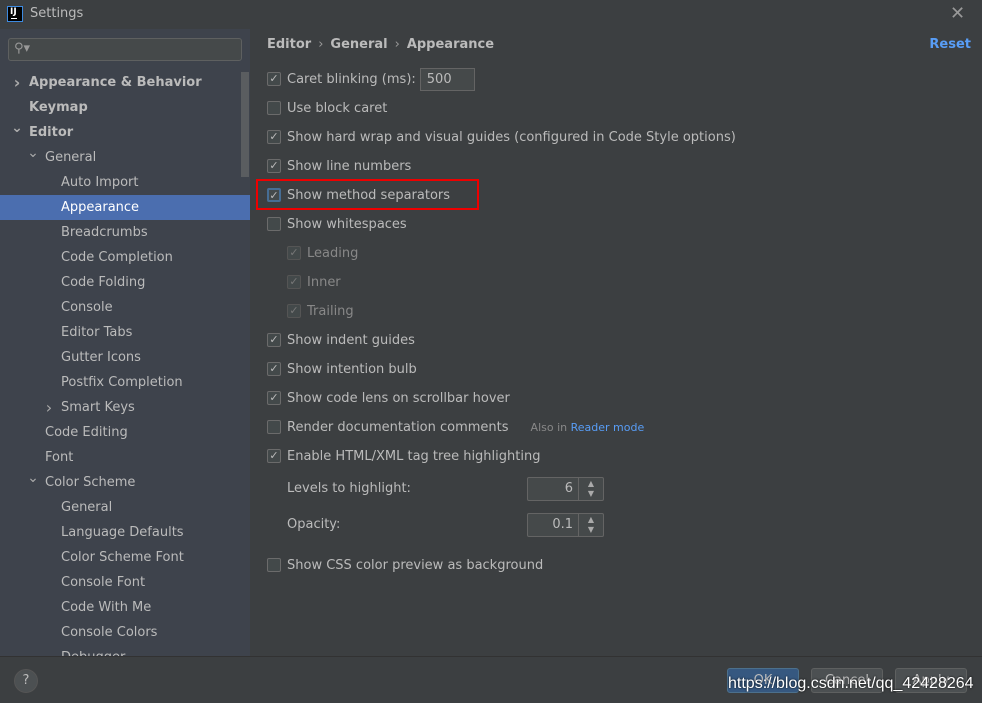 The width and height of the screenshot is (982, 703). I want to click on sidebar-item-label: Debugger, so click(93, 650).